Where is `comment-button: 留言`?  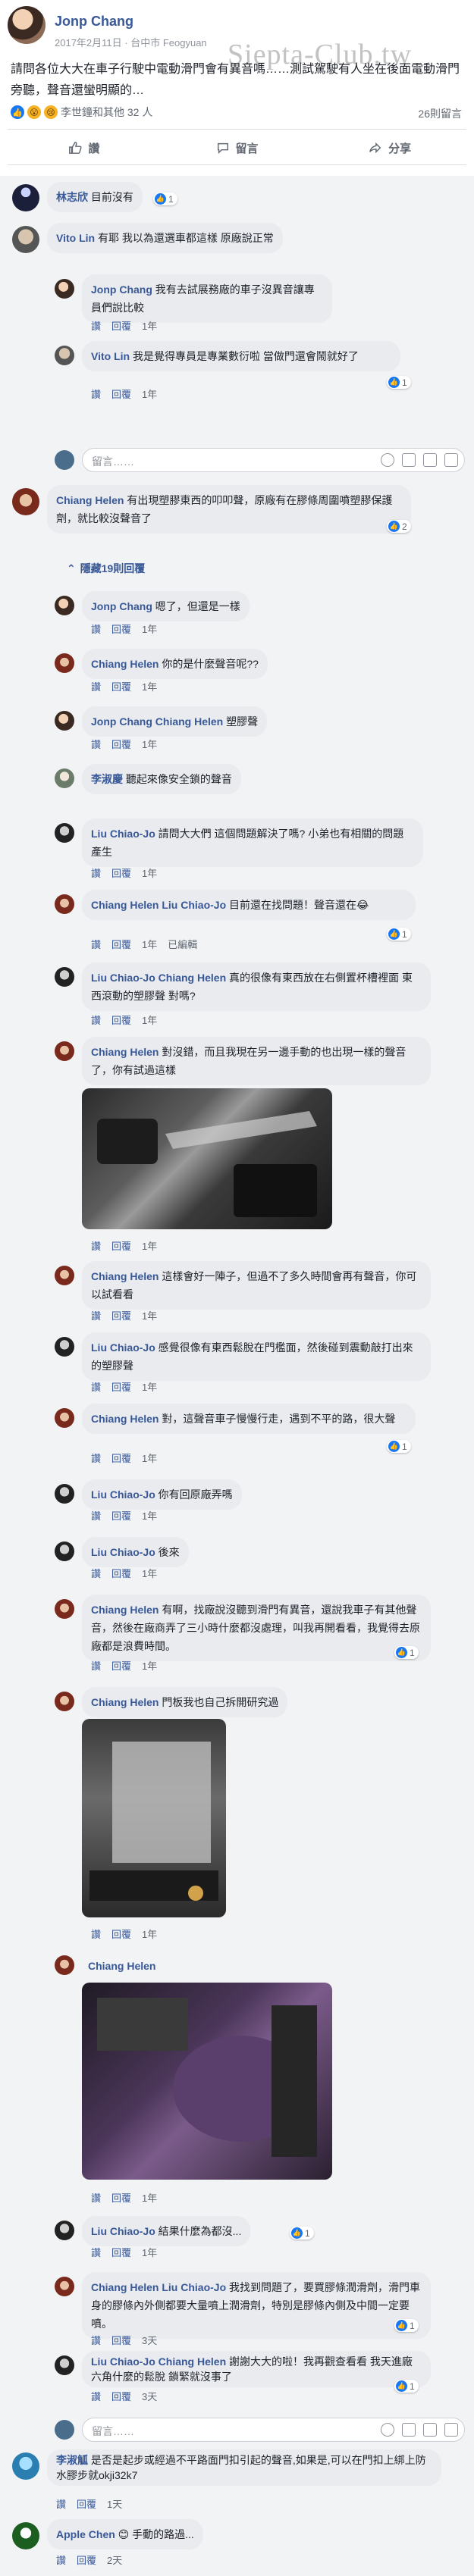
comment-button: 留言 is located at coordinates (237, 148).